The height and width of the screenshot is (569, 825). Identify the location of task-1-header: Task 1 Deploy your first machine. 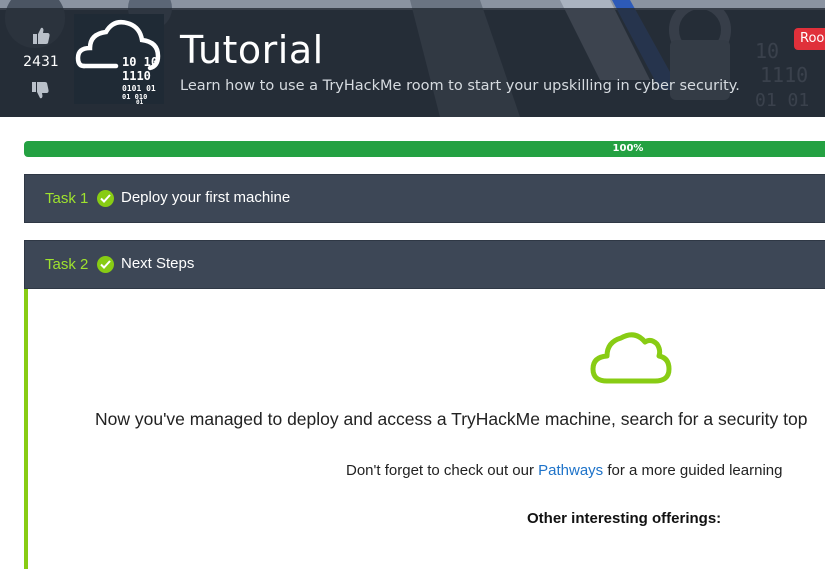
(424, 198).